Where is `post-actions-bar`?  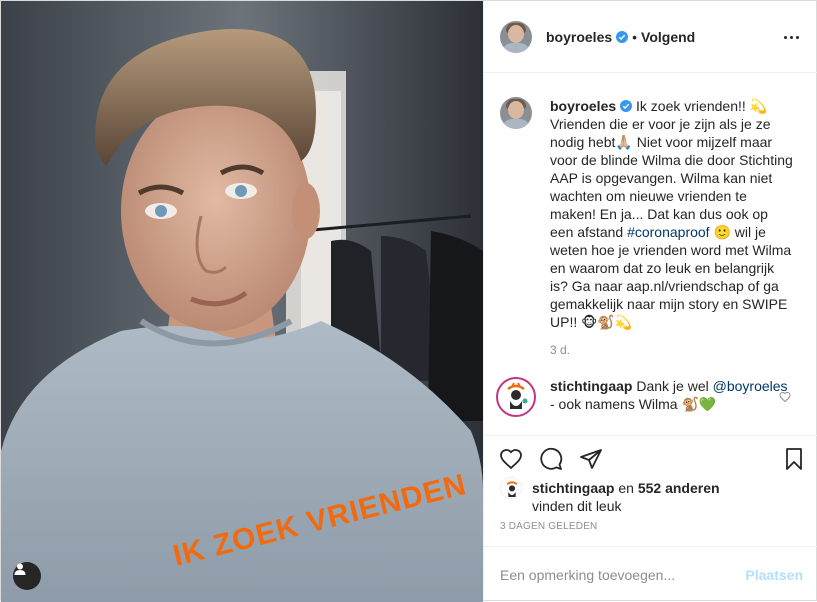 post-actions-bar is located at coordinates (650, 456).